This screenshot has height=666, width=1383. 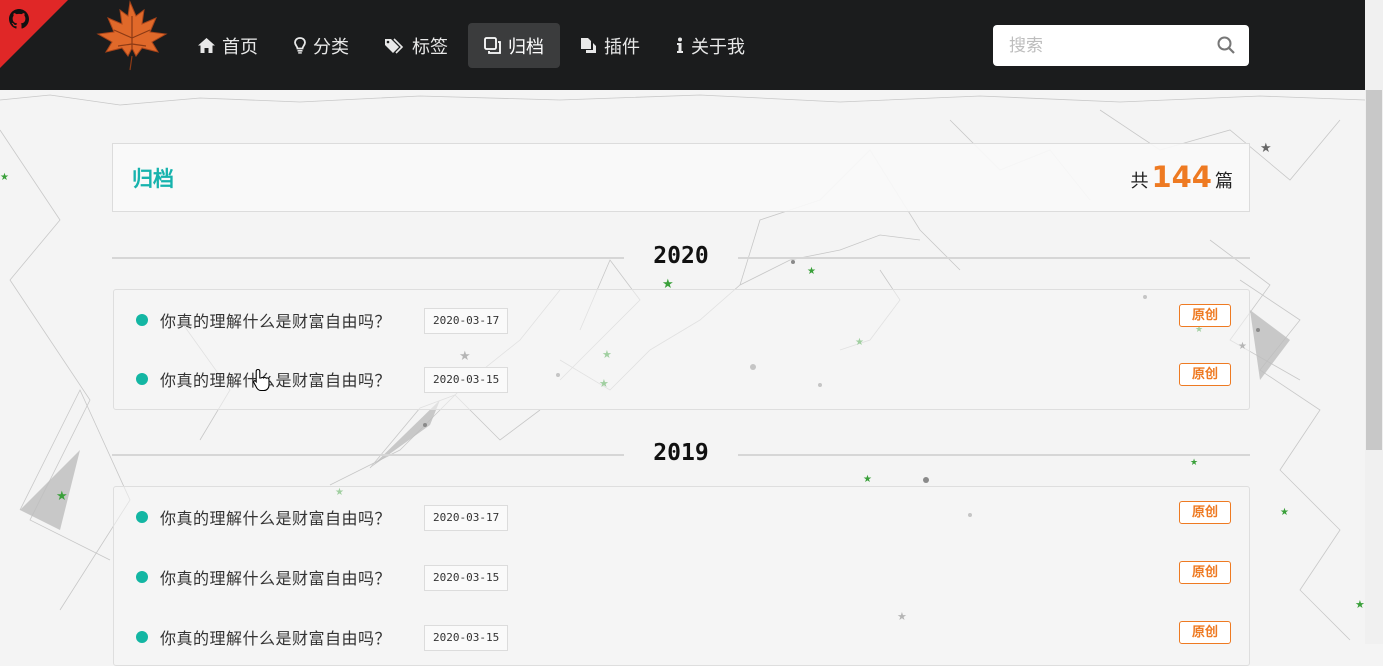 I want to click on post-count: 共 144 篇, so click(x=1181, y=177).